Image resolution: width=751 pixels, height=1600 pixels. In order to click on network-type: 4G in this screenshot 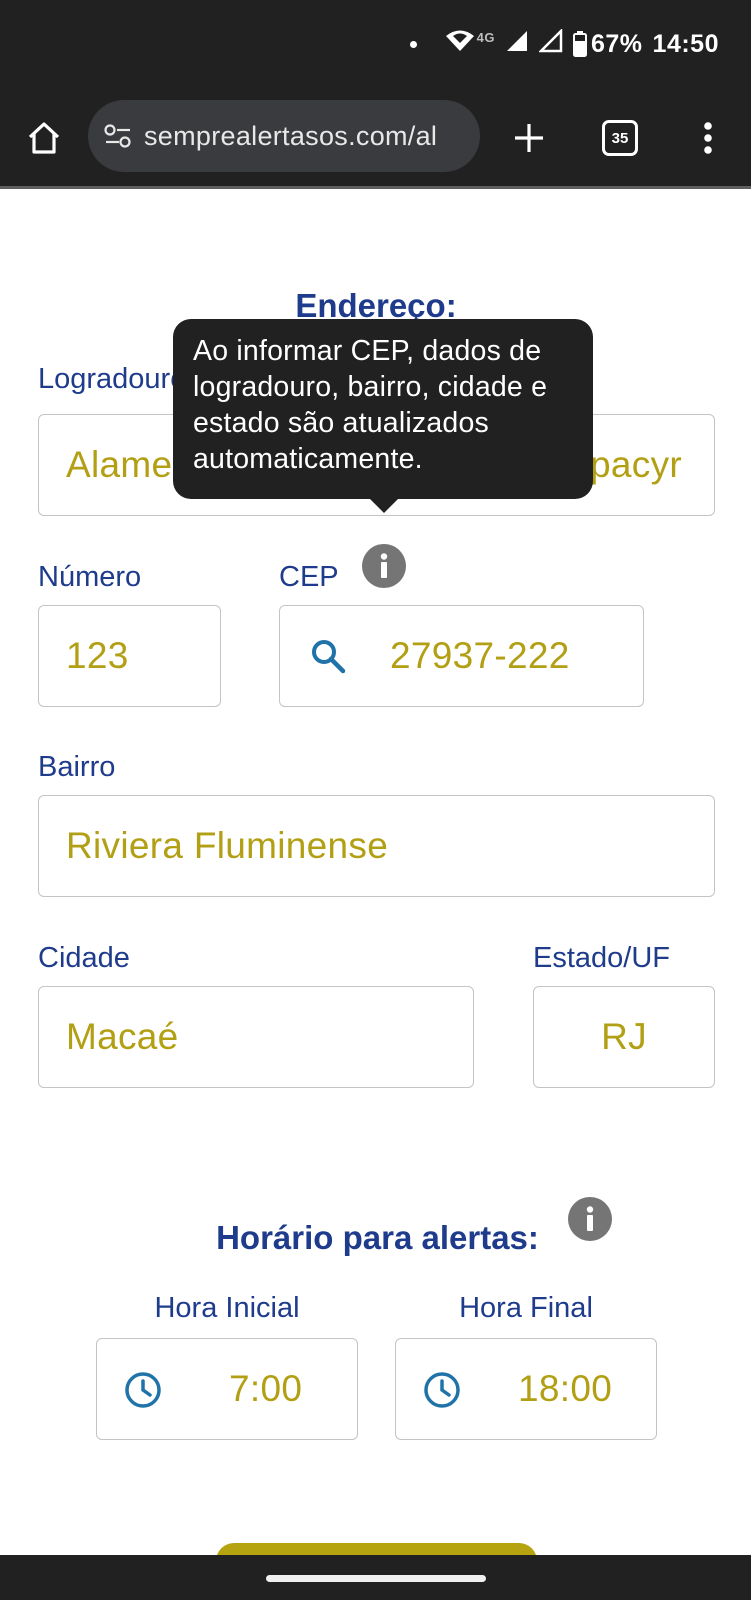, I will do `click(485, 37)`.